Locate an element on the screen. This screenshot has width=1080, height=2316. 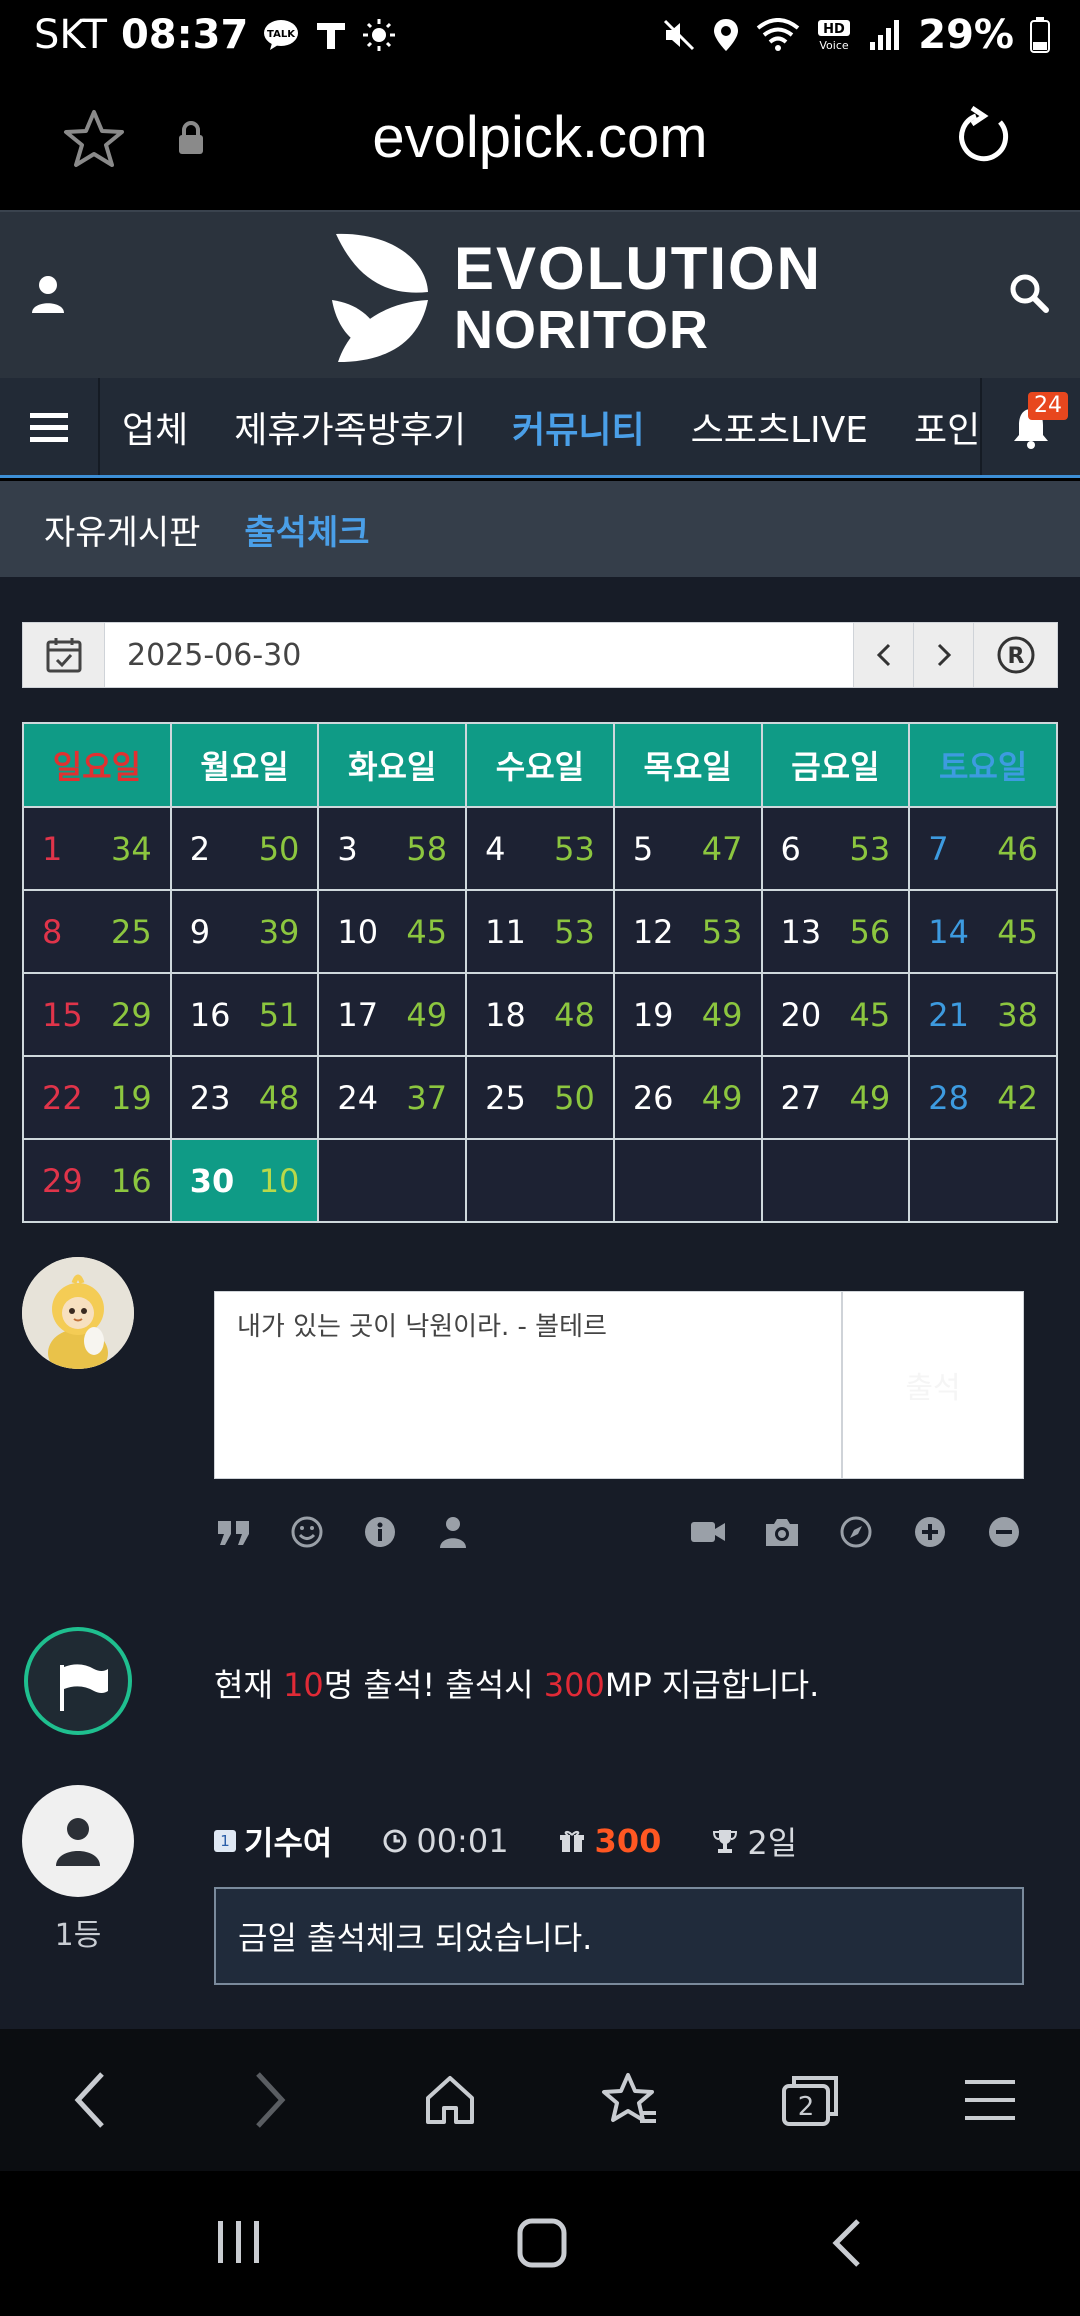
back-icon is located at coordinates (90, 2100).